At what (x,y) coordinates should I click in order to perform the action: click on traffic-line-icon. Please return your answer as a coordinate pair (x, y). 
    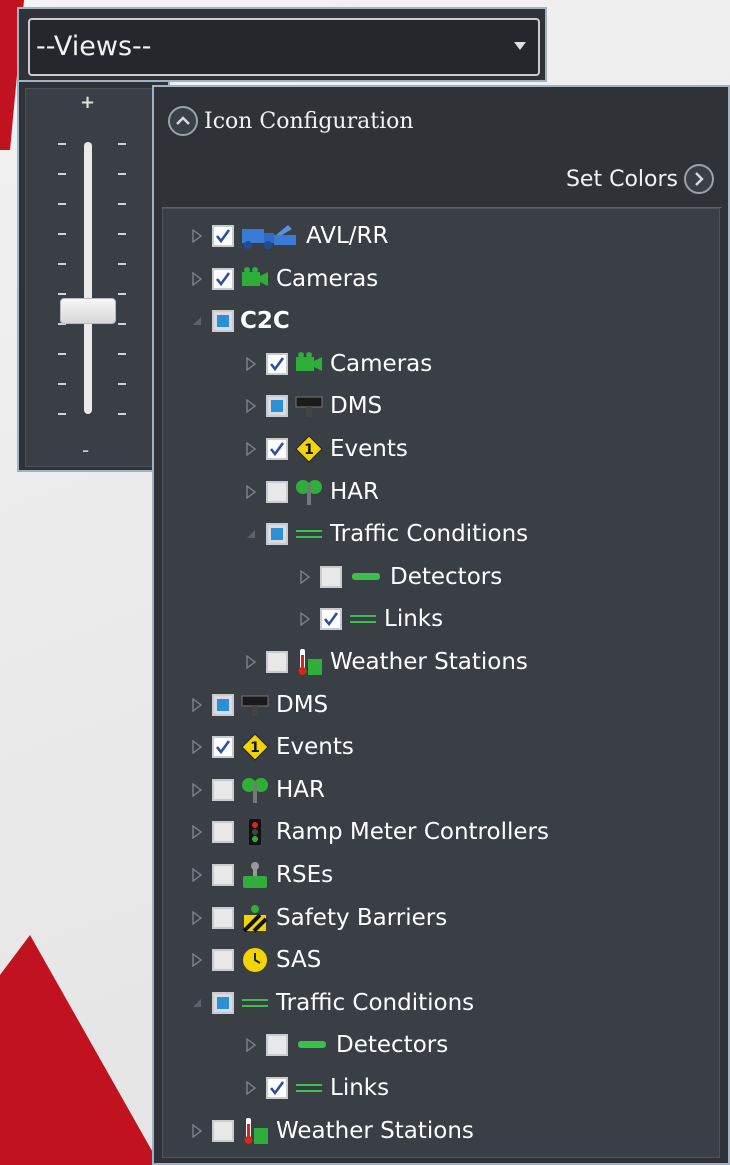
    Looking at the image, I should click on (255, 1003).